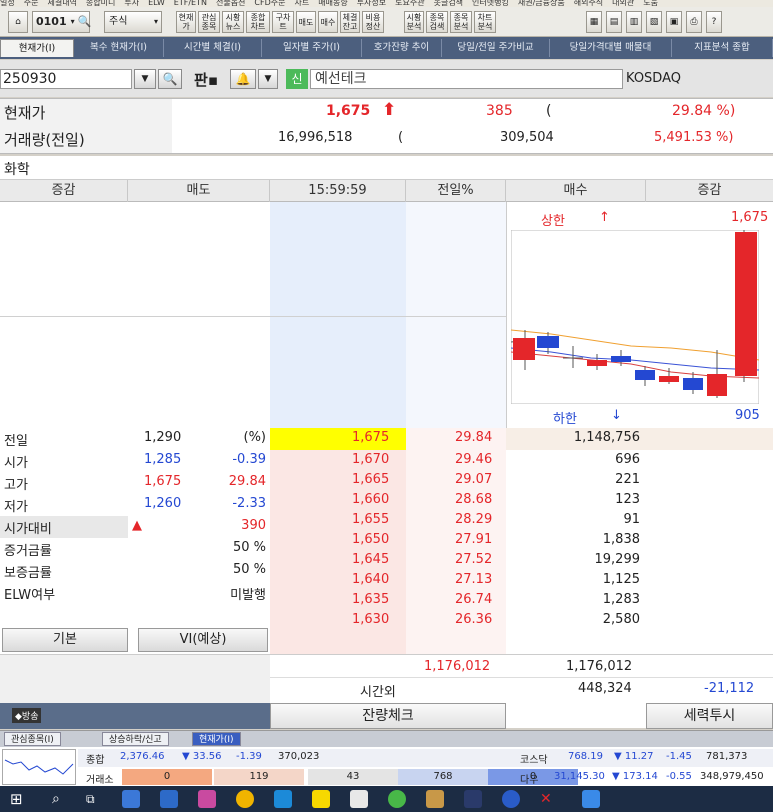 This screenshot has width=773, height=812. What do you see at coordinates (209, 22) in the screenshot?
I see `toolbar-button: 관심종목` at bounding box center [209, 22].